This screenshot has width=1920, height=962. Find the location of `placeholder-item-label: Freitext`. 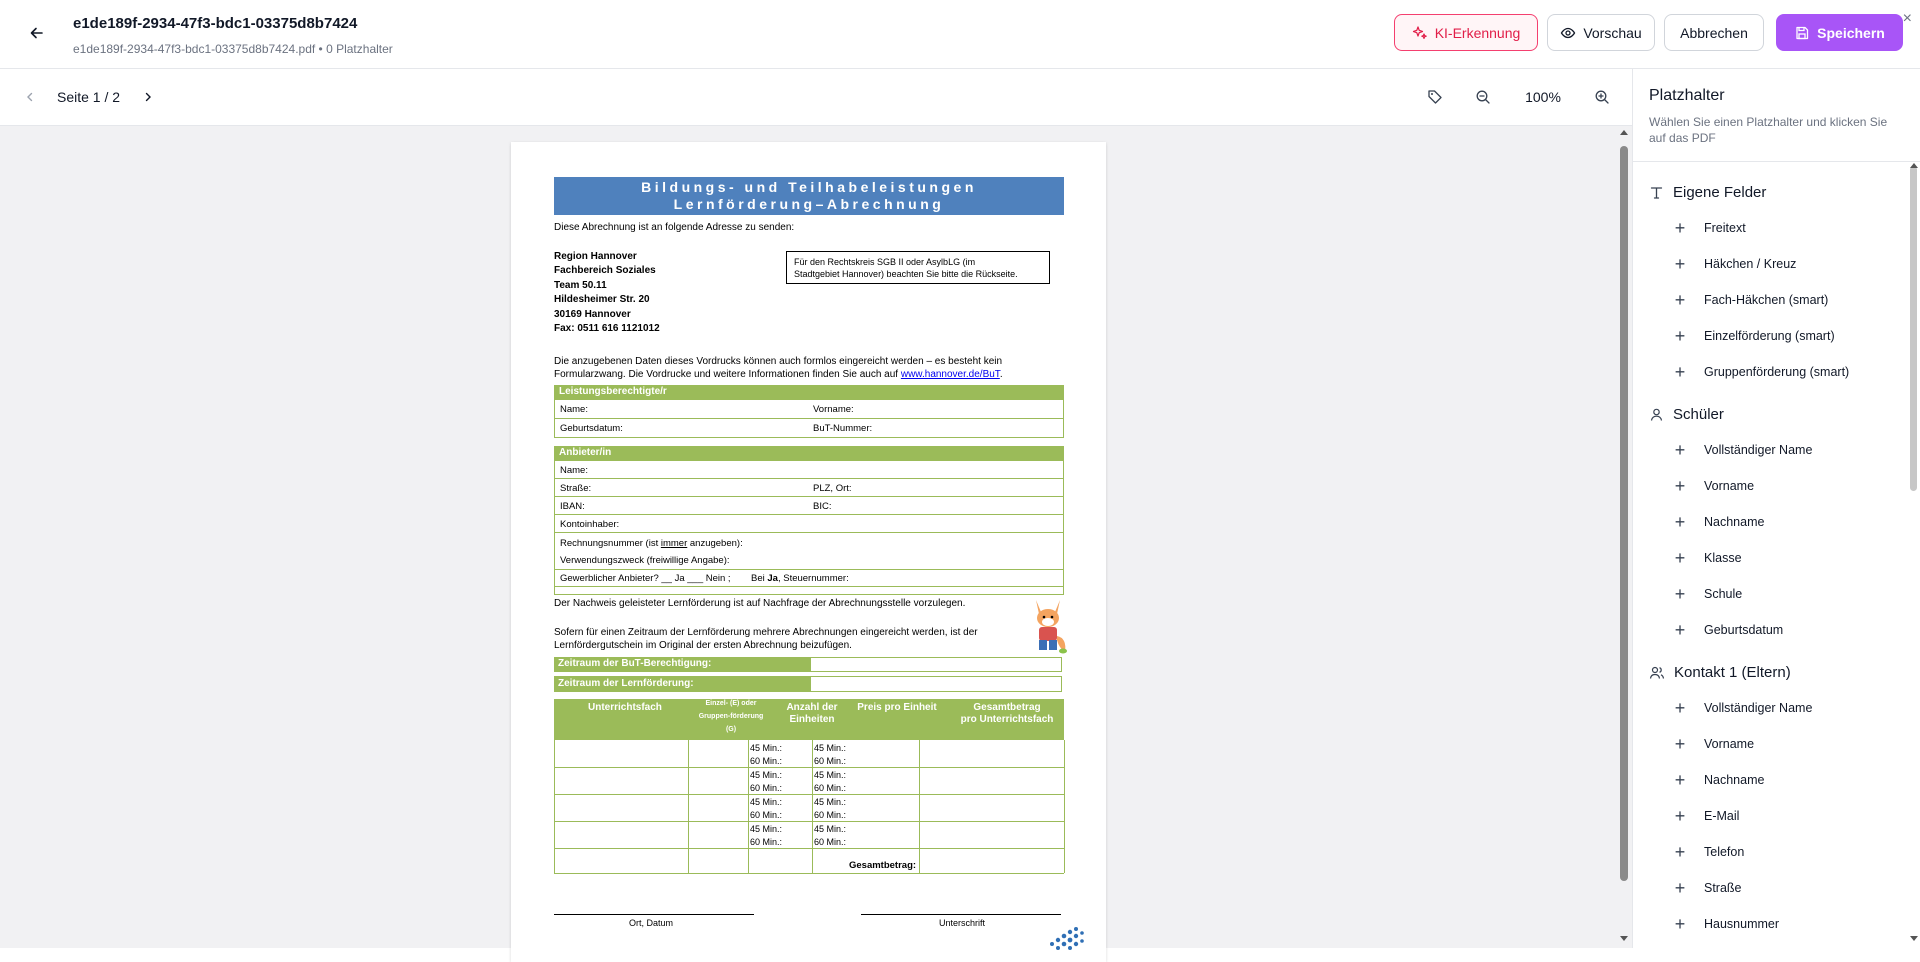

placeholder-item-label: Freitext is located at coordinates (1725, 228).